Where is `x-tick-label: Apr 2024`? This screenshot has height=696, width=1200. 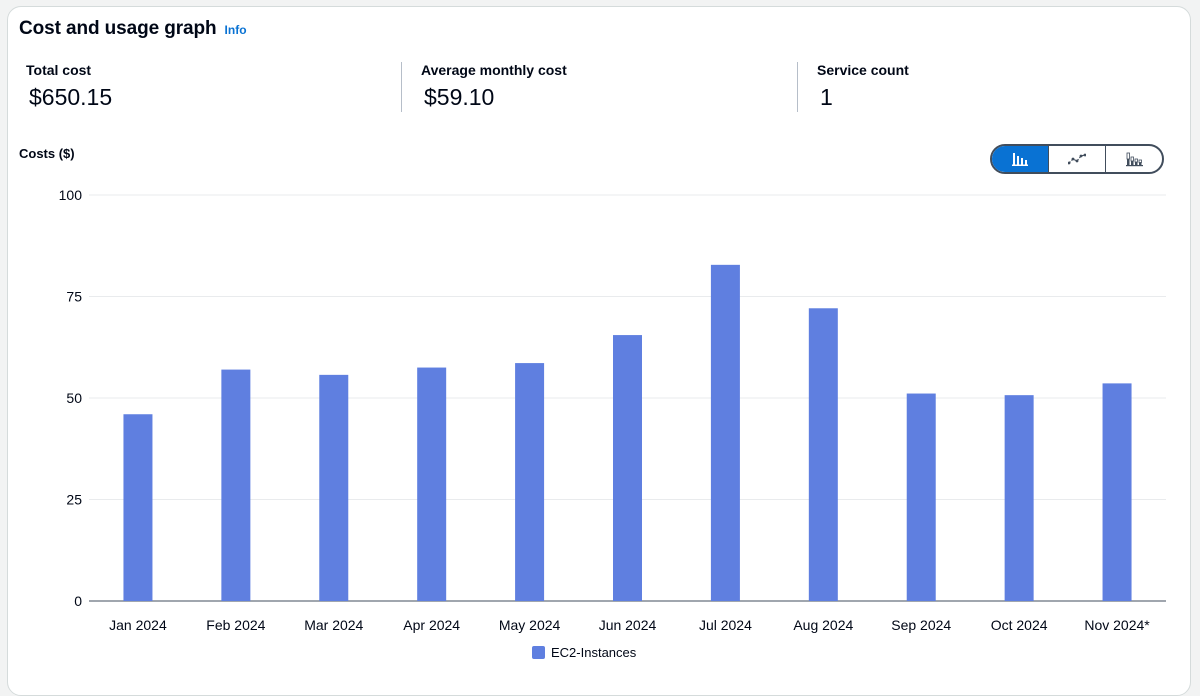 x-tick-label: Apr 2024 is located at coordinates (431, 625).